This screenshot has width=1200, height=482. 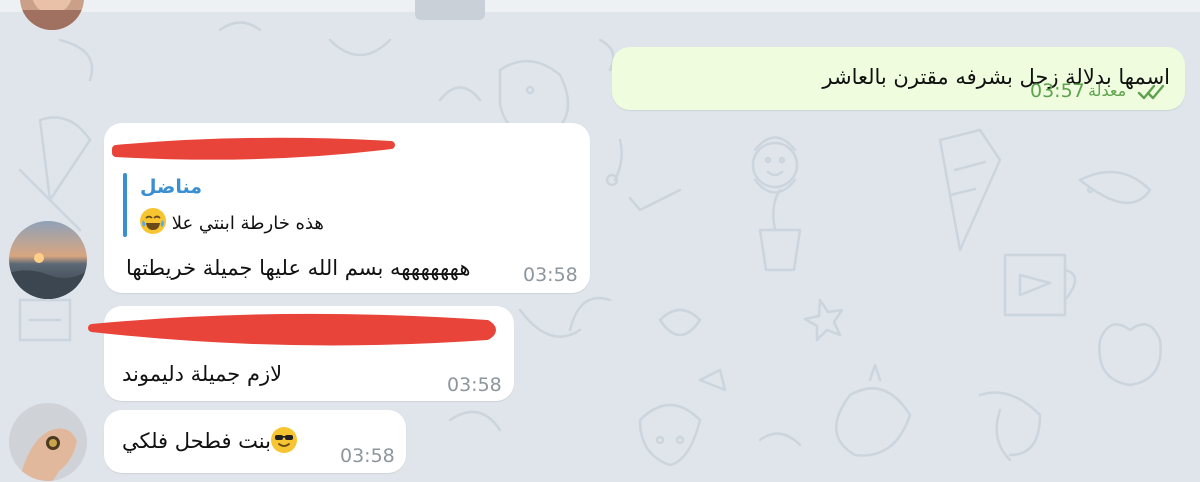 What do you see at coordinates (600, 6) in the screenshot?
I see `top-strip` at bounding box center [600, 6].